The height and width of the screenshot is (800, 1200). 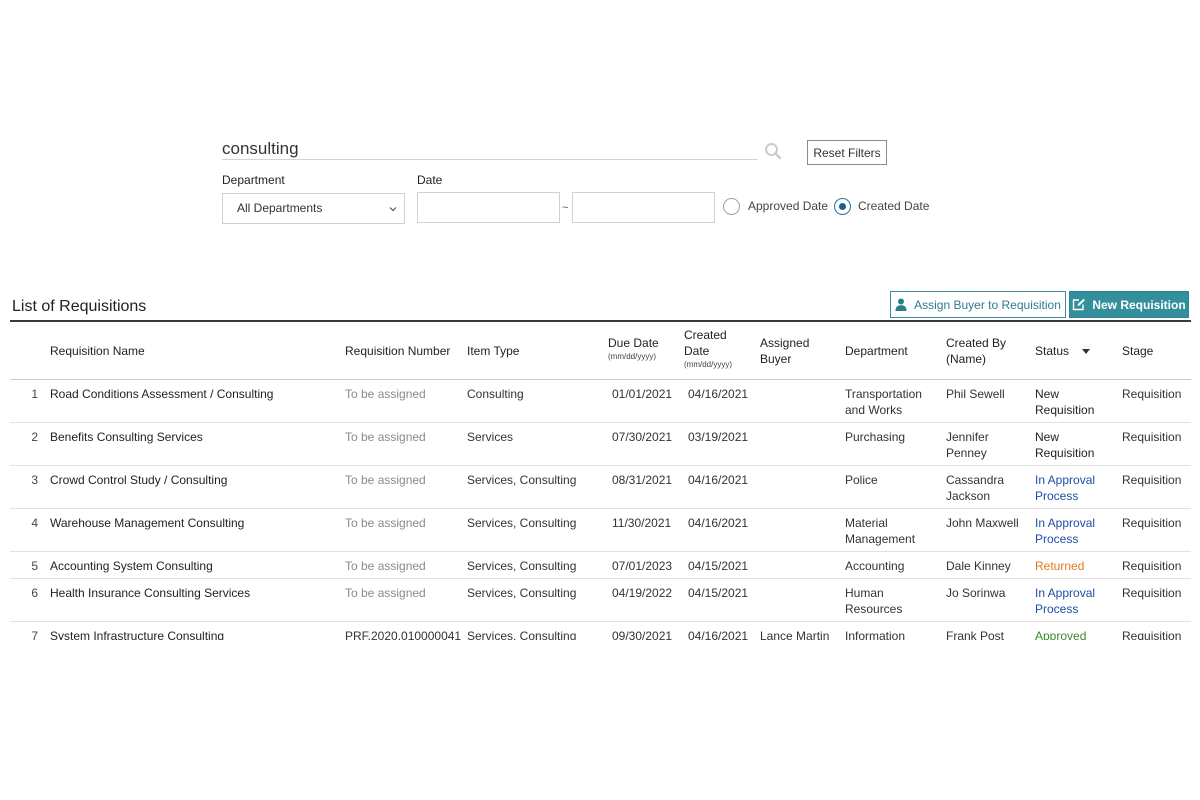 I want to click on approved-date-radio, so click(x=731, y=206).